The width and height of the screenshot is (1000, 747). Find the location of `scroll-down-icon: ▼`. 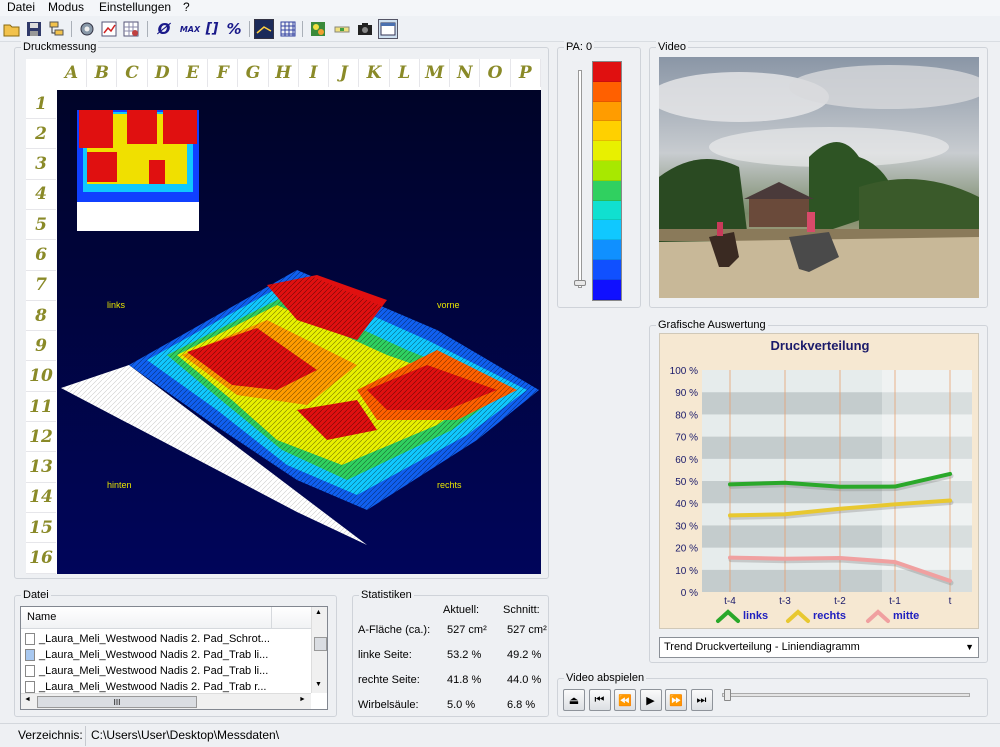

scroll-down-icon: ▼ is located at coordinates (318, 684).